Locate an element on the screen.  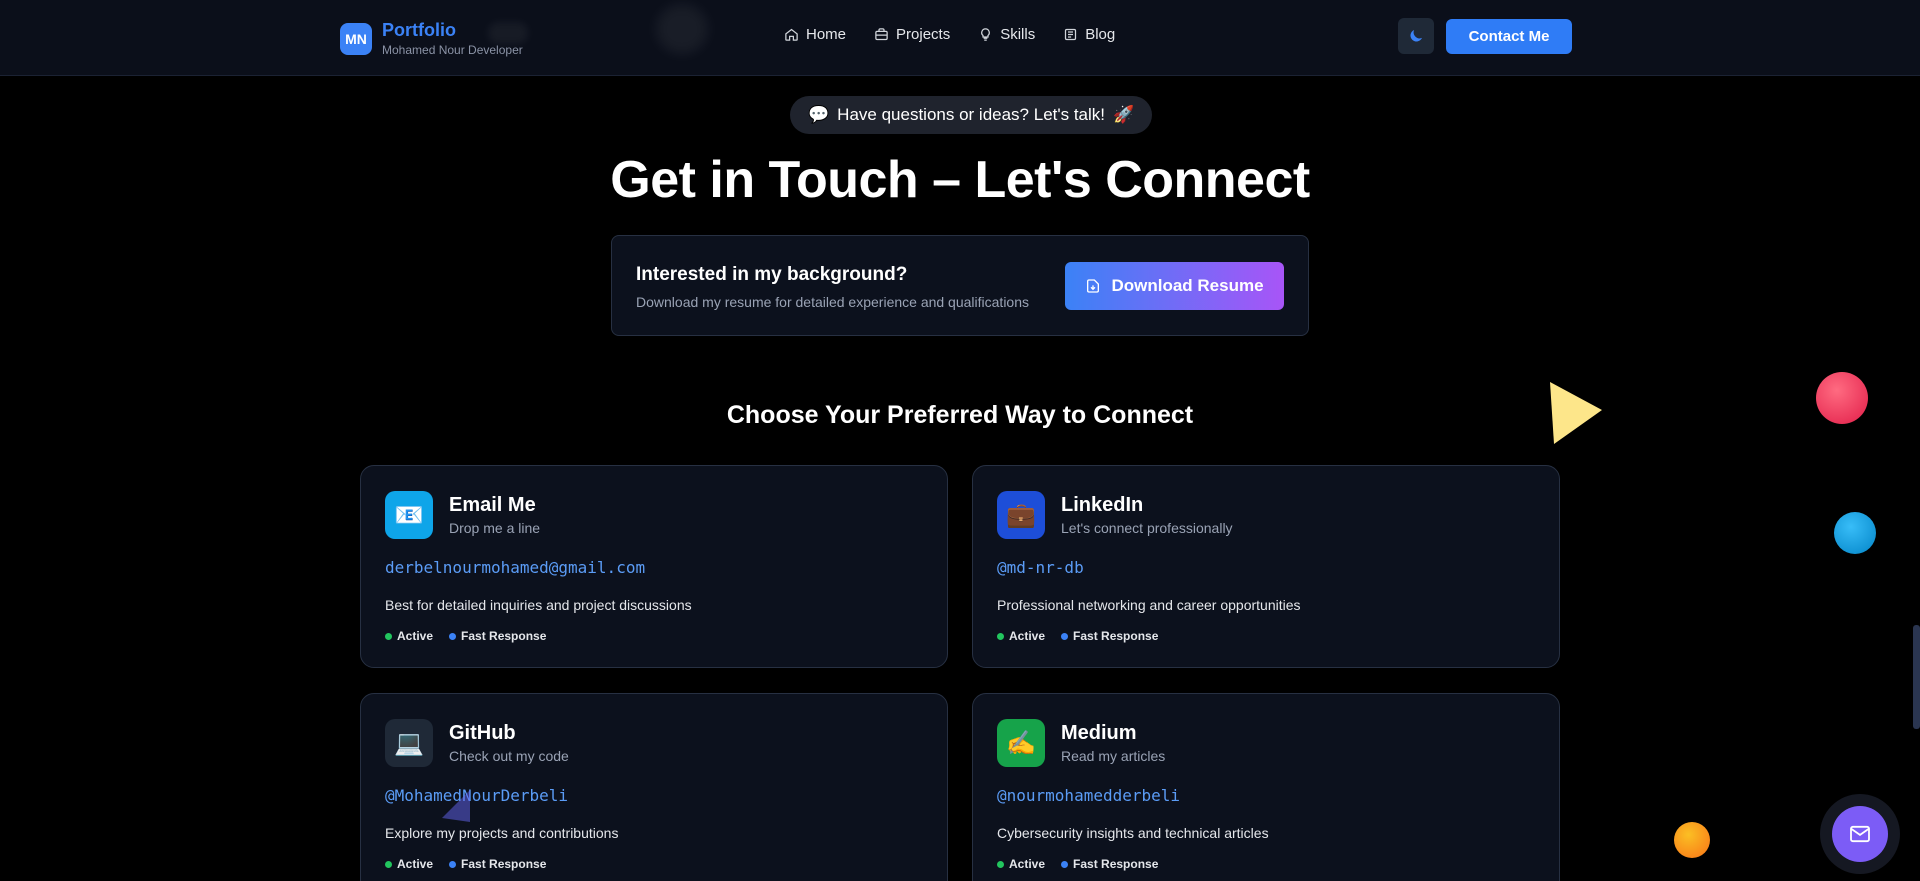
card-title: Email Me is located at coordinates (492, 505).